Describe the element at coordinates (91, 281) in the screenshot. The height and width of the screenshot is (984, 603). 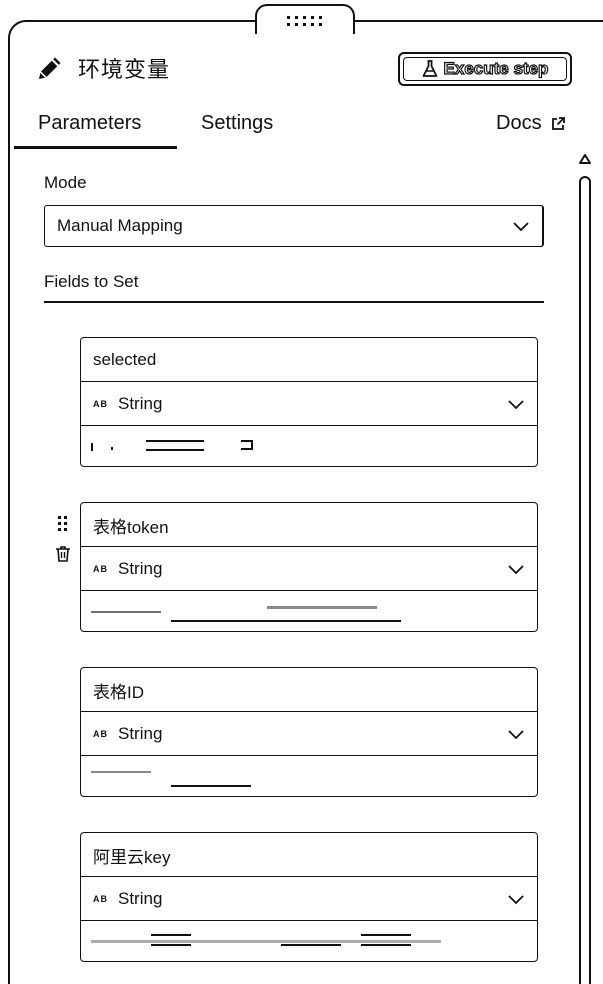
I see `fields-to-set-label: Fields to Set` at that location.